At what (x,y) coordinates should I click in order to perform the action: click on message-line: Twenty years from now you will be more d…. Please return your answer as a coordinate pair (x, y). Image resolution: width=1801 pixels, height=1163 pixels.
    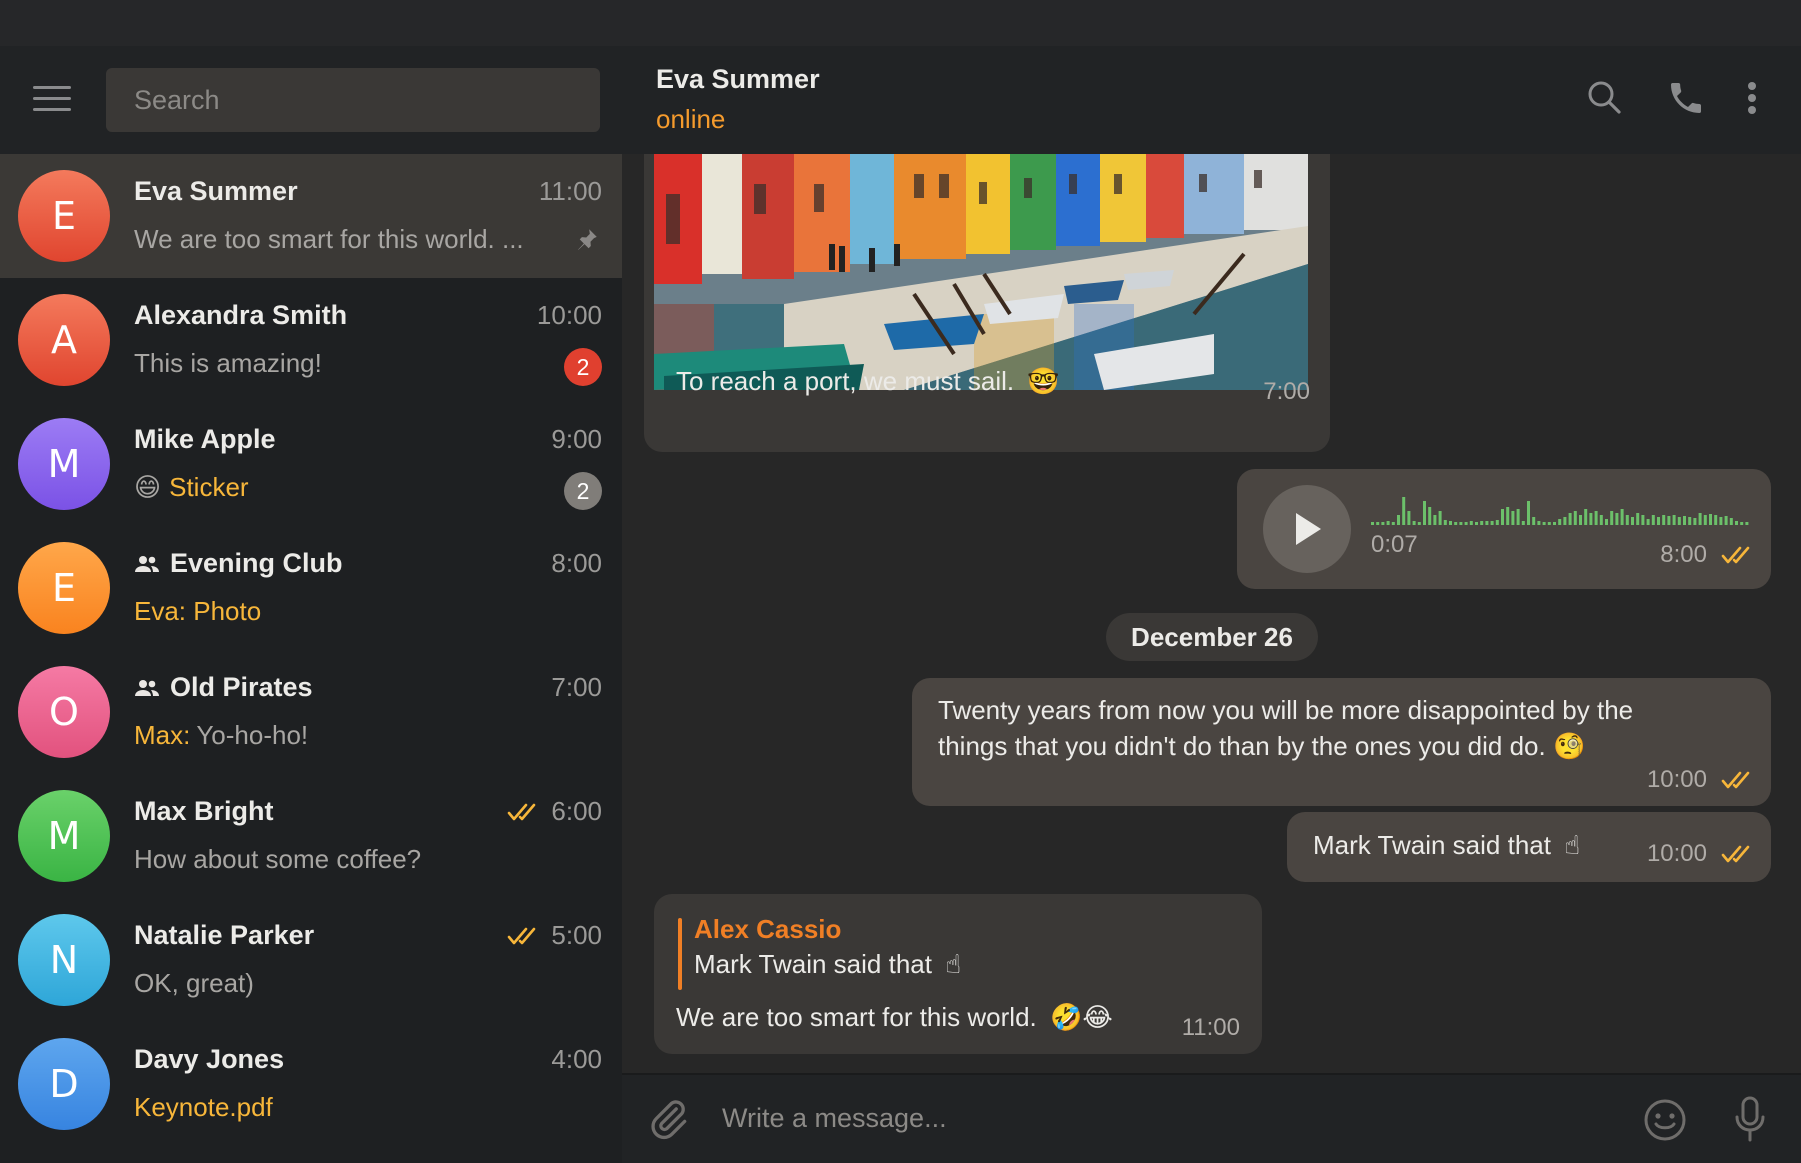
    Looking at the image, I should click on (1286, 710).